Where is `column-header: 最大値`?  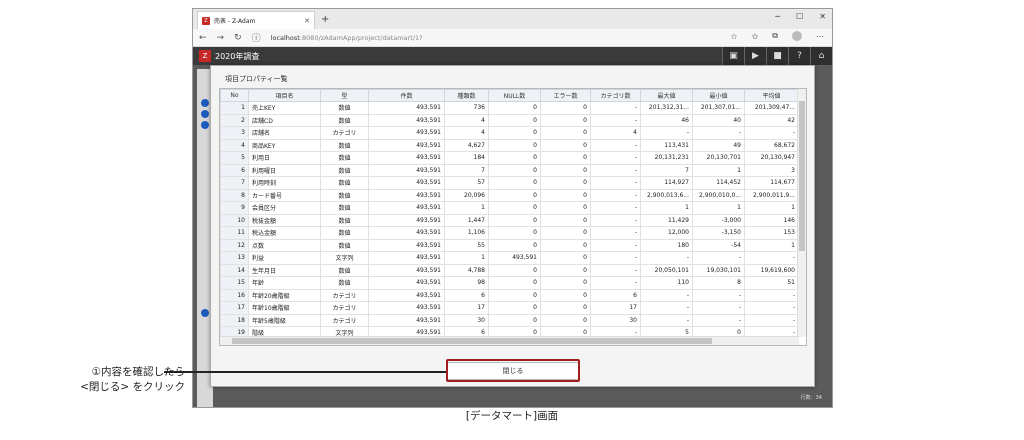 column-header: 最大値 is located at coordinates (666, 95).